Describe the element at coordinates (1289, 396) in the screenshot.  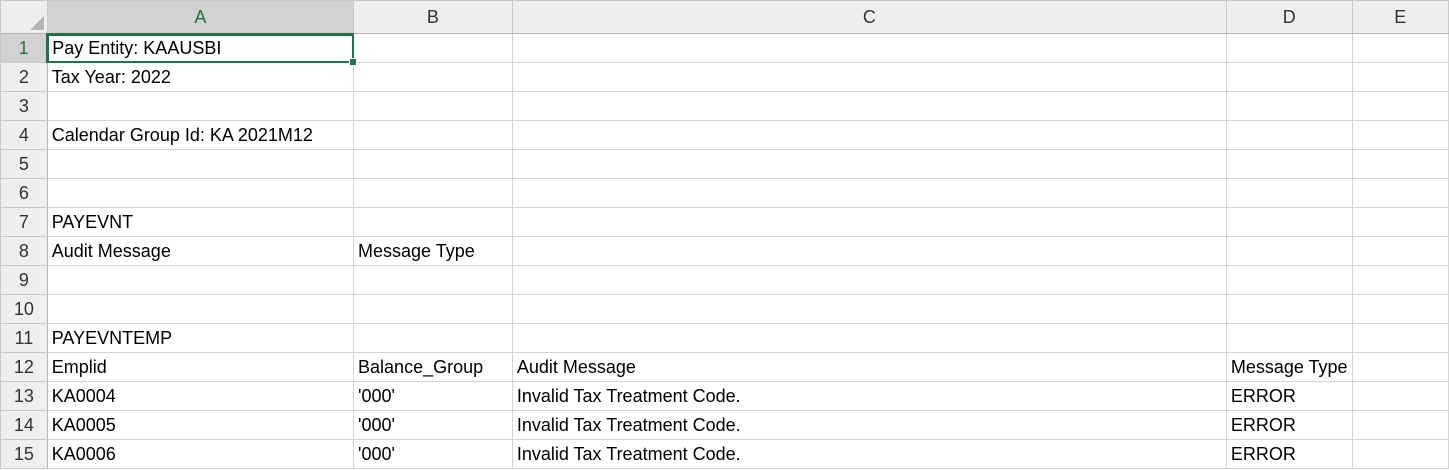
I see `cell-d13: ERROR` at that location.